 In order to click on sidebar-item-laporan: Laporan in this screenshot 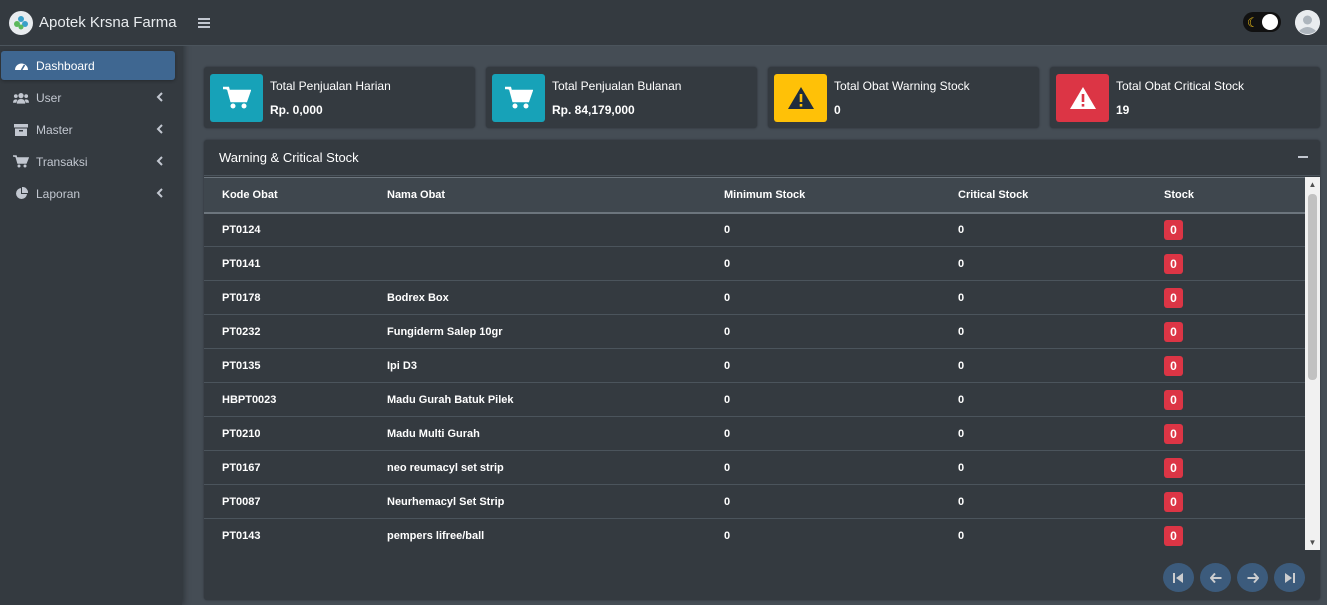, I will do `click(88, 193)`.